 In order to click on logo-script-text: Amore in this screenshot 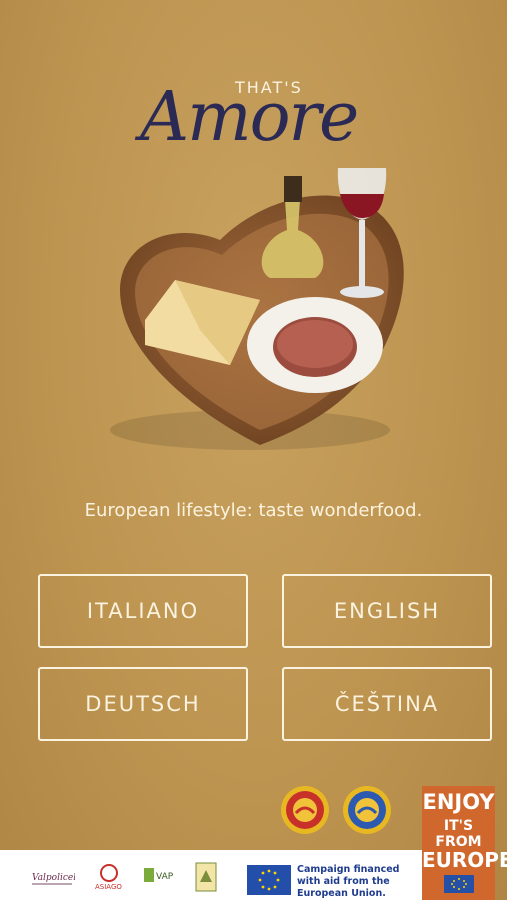, I will do `click(249, 117)`.